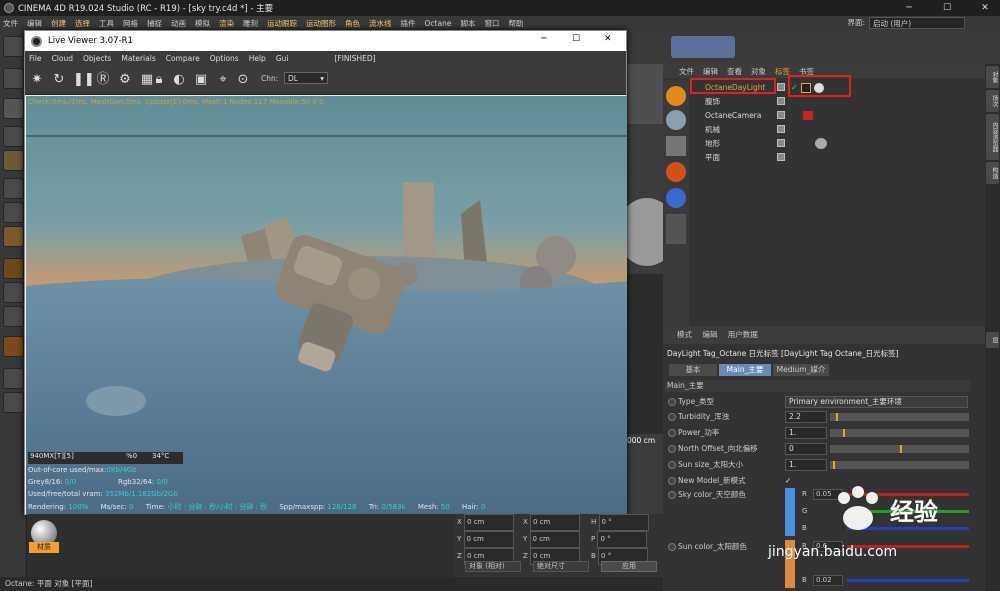 This screenshot has height=591, width=1000. I want to click on camera-tag-icon, so click(808, 115).